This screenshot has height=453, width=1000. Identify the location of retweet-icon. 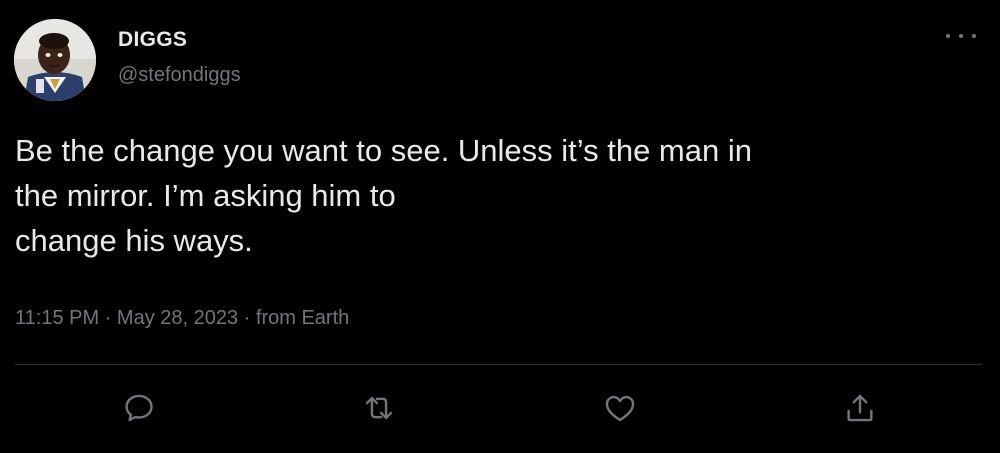
(379, 408).